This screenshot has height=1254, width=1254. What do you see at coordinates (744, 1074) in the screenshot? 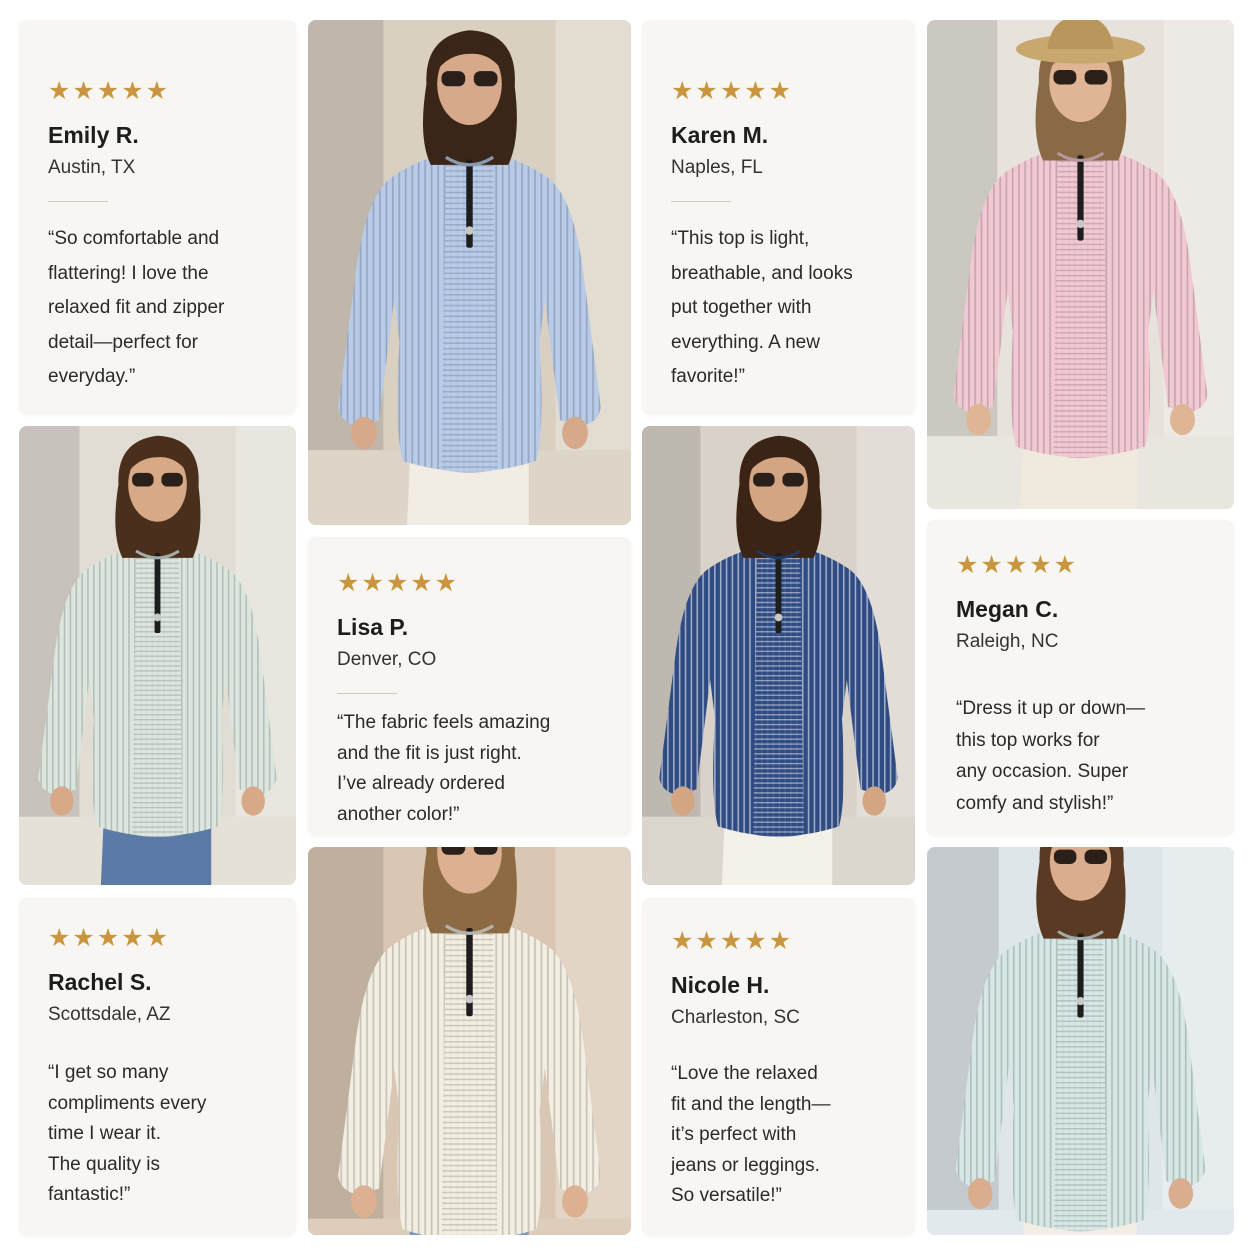
I see `quote-line: “Love the relaxed` at bounding box center [744, 1074].